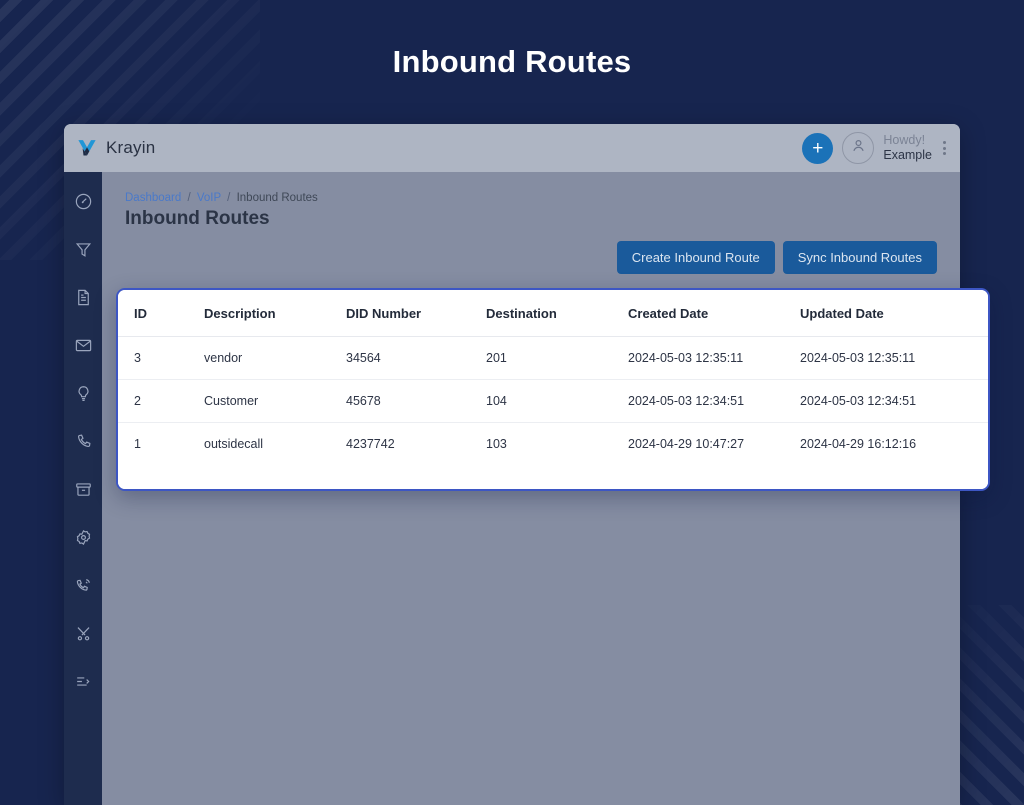 The width and height of the screenshot is (1024, 805). I want to click on cell-id: 1, so click(137, 444).